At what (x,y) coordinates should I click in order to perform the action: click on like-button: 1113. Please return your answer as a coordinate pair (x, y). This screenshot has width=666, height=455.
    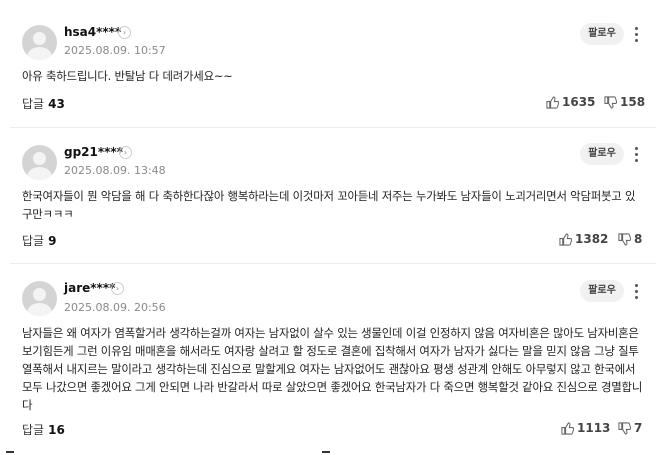
    Looking at the image, I should click on (585, 428).